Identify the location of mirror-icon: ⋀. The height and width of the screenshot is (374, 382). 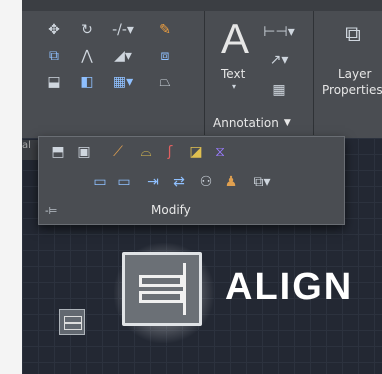
(87, 56).